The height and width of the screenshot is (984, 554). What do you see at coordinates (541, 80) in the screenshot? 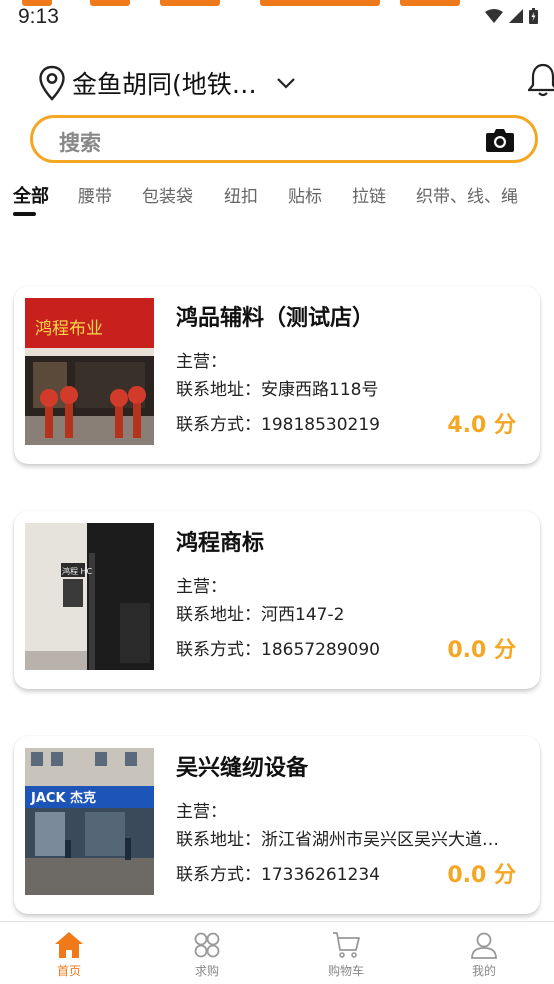
I see `bell-icon` at bounding box center [541, 80].